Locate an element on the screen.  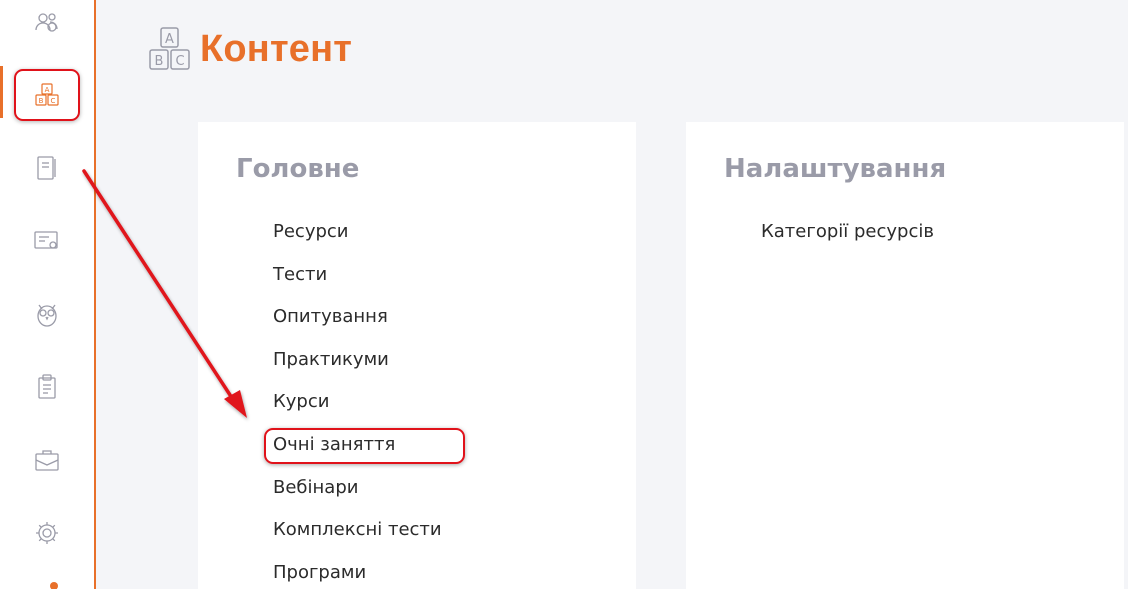
certificate-icon is located at coordinates (46, 240).